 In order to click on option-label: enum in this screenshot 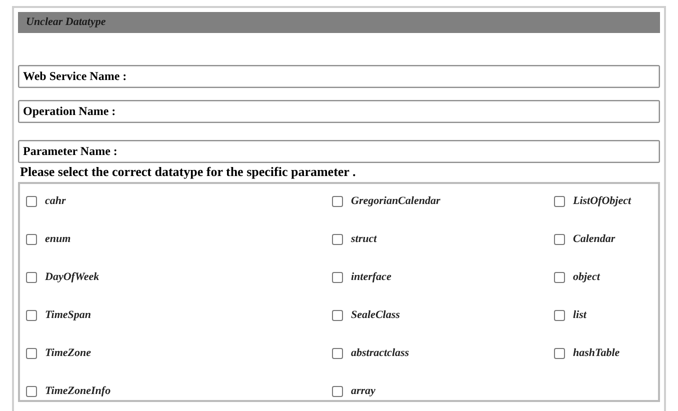, I will do `click(58, 239)`.